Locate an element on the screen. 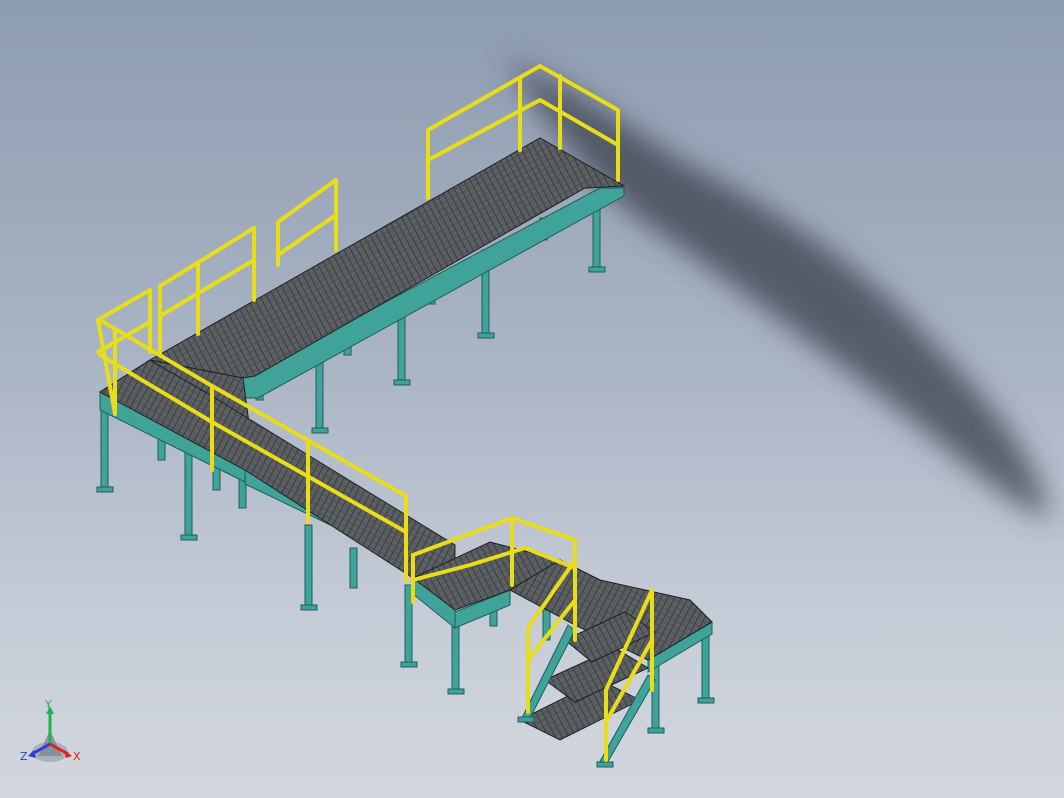 The image size is (1064, 798). z-axis-label: Z is located at coordinates (24, 756).